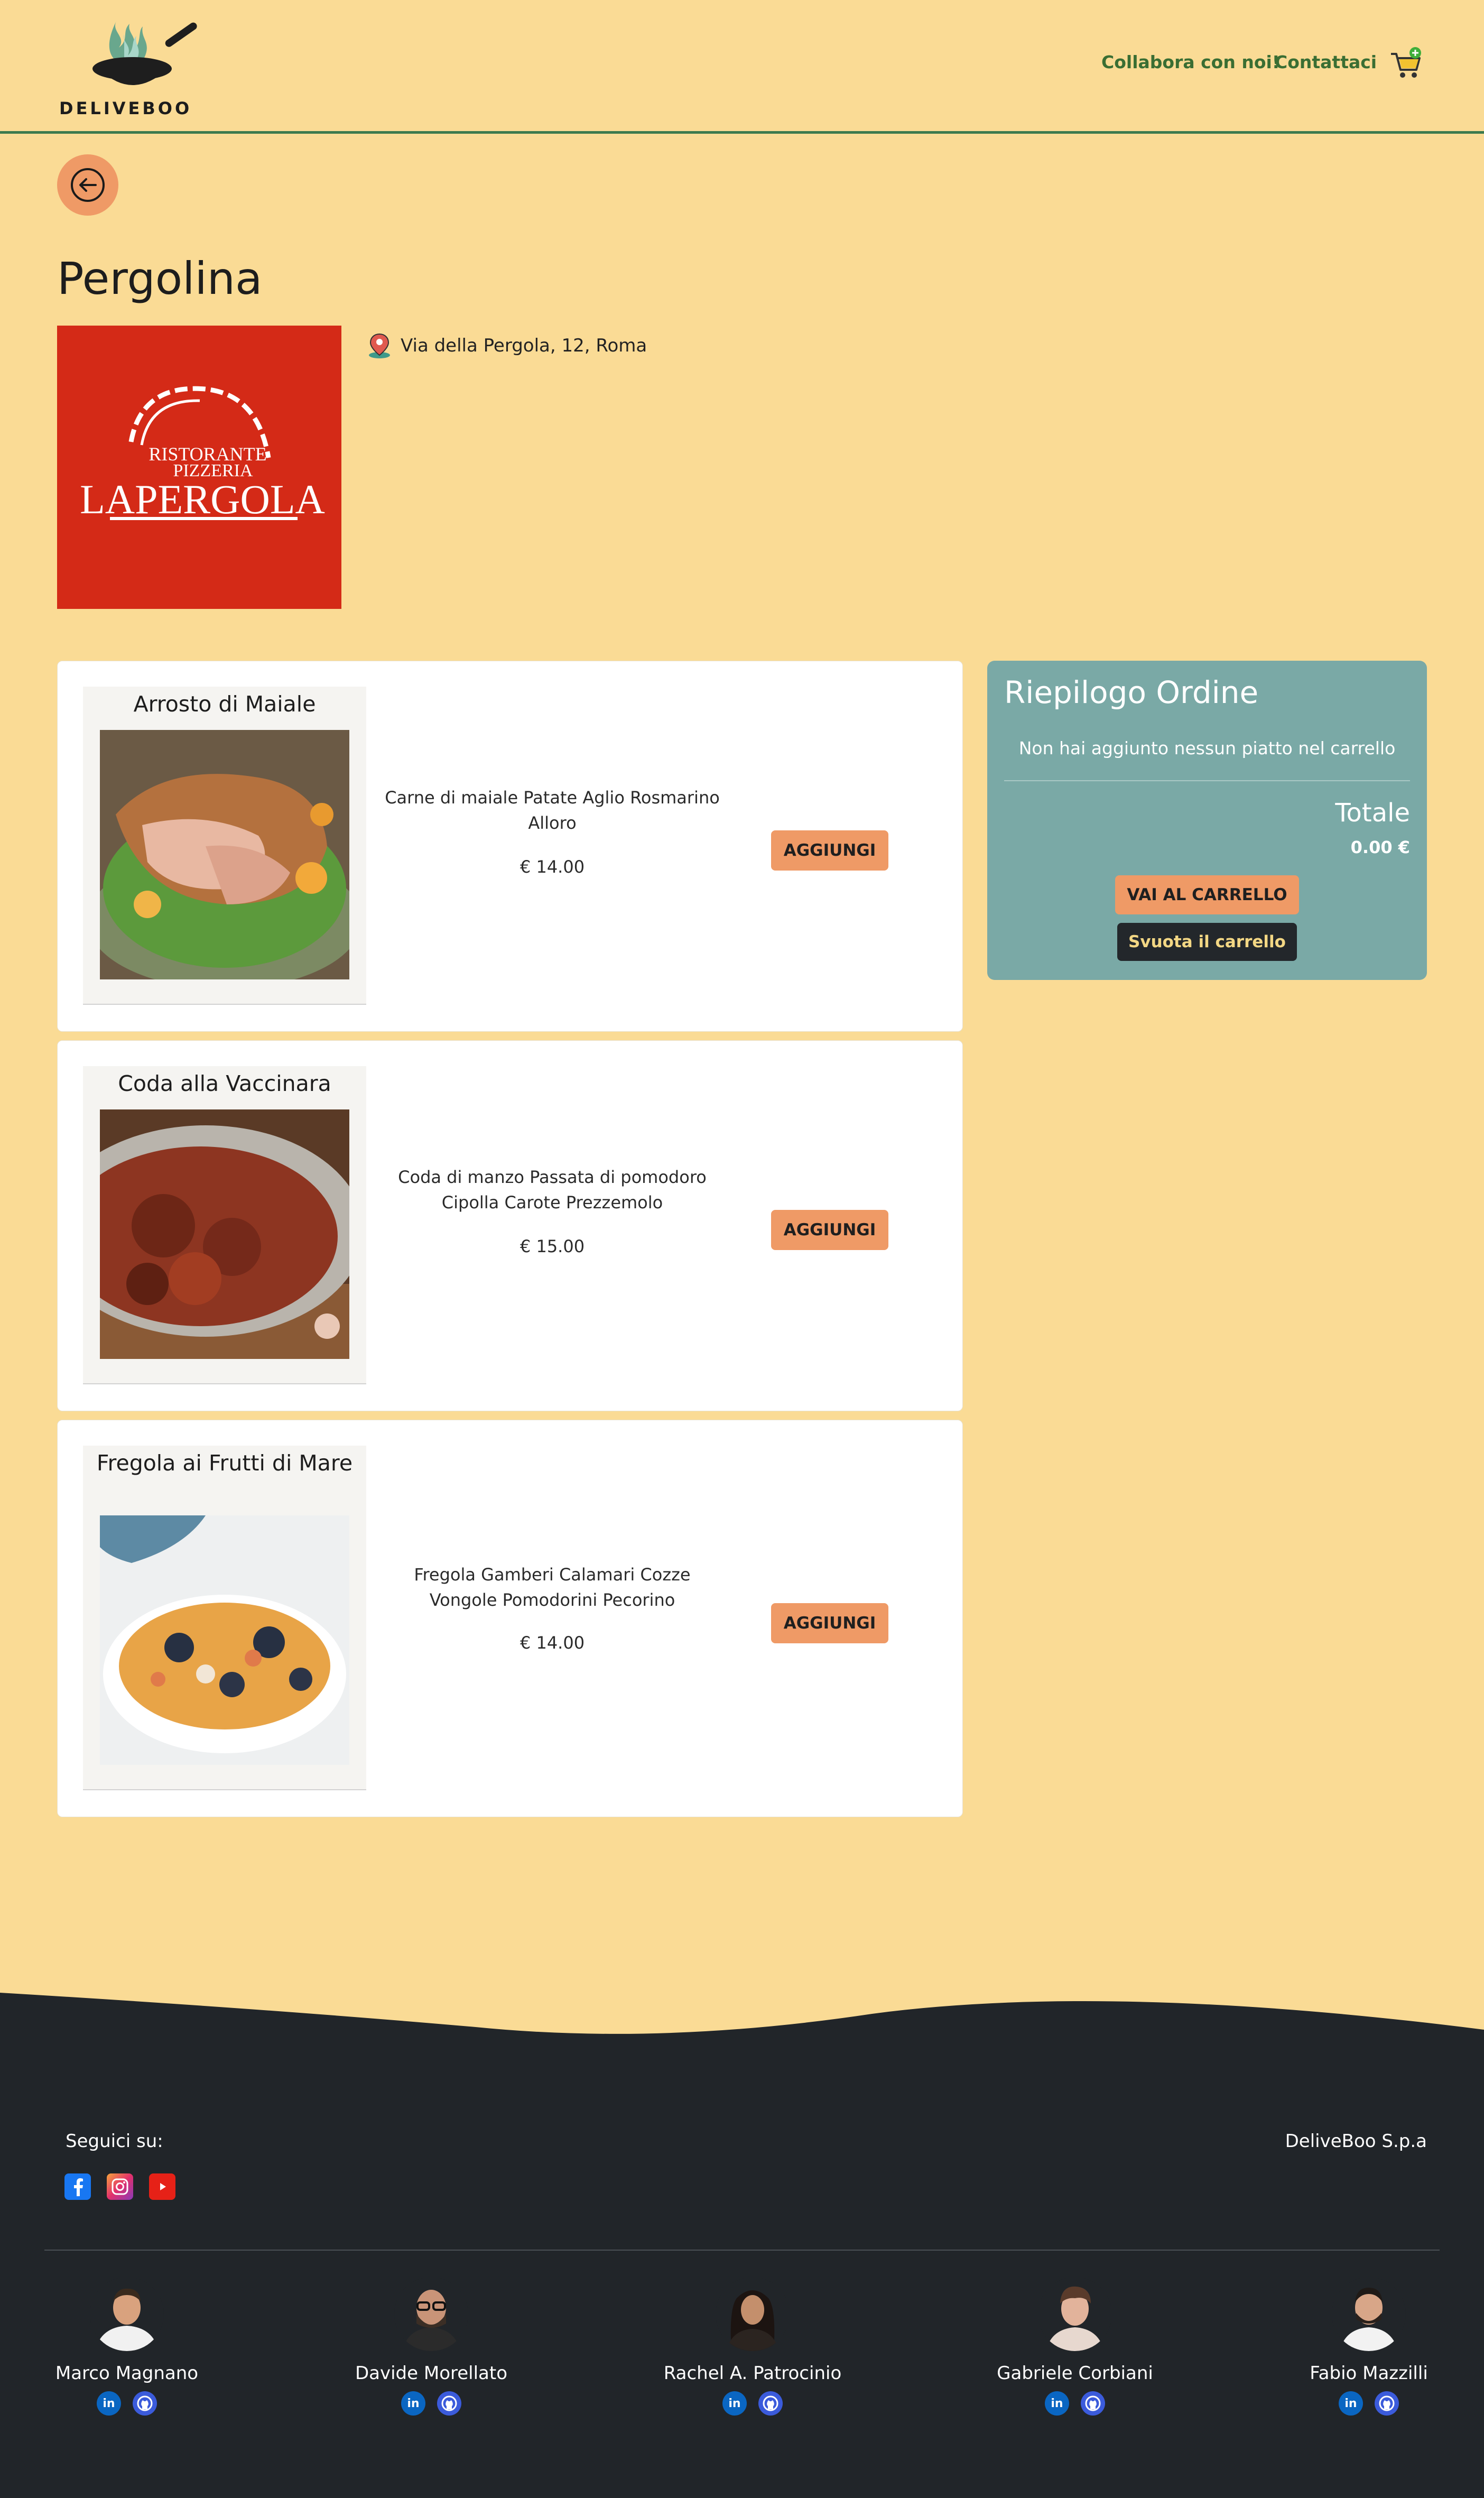 Image resolution: width=1484 pixels, height=2498 pixels. I want to click on company-name: DeliveBoo S.p.a, so click(1356, 2141).